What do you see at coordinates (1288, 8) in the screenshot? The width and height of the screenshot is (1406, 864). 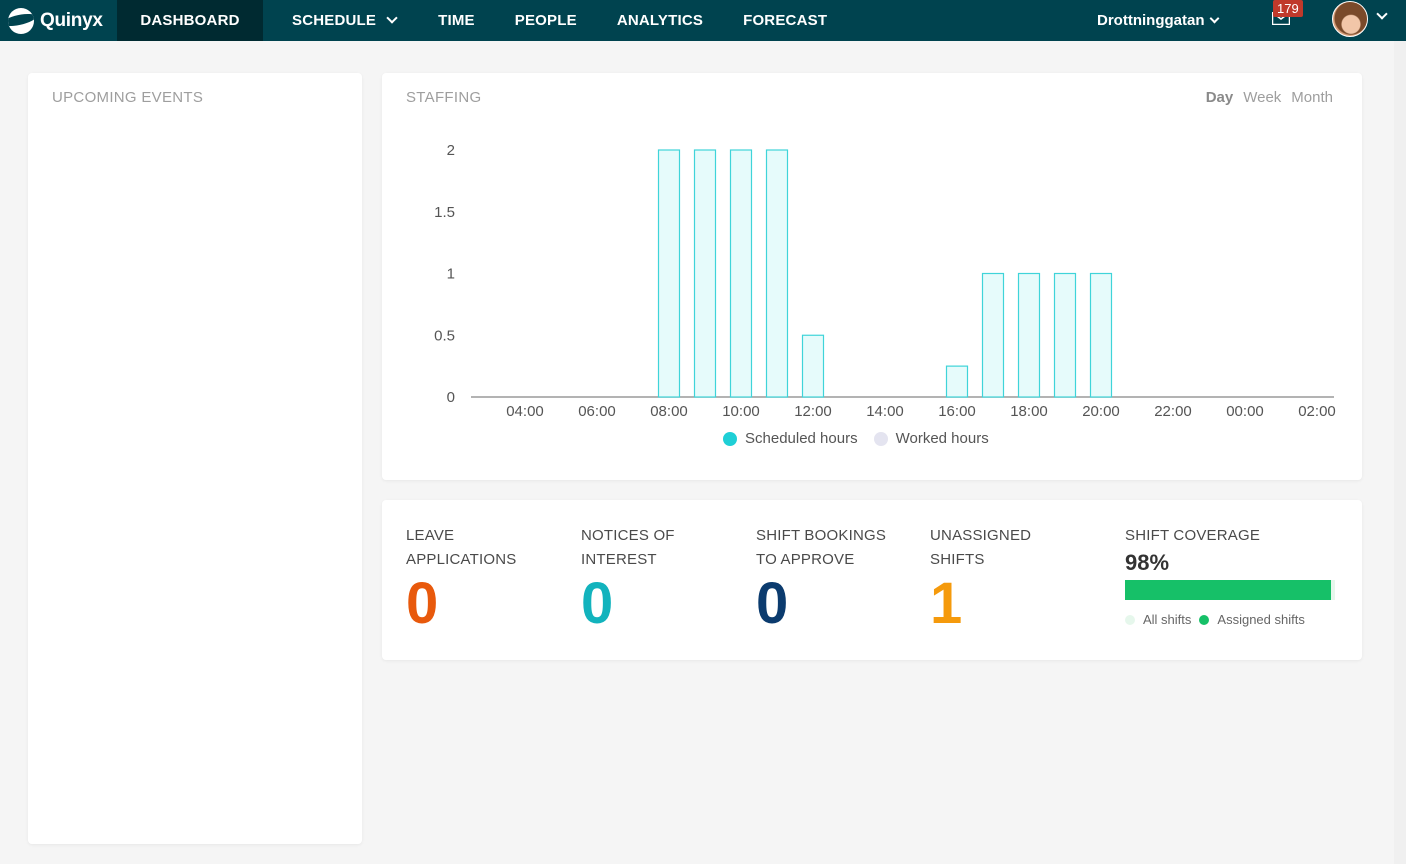 I see `notification-badge: 179` at bounding box center [1288, 8].